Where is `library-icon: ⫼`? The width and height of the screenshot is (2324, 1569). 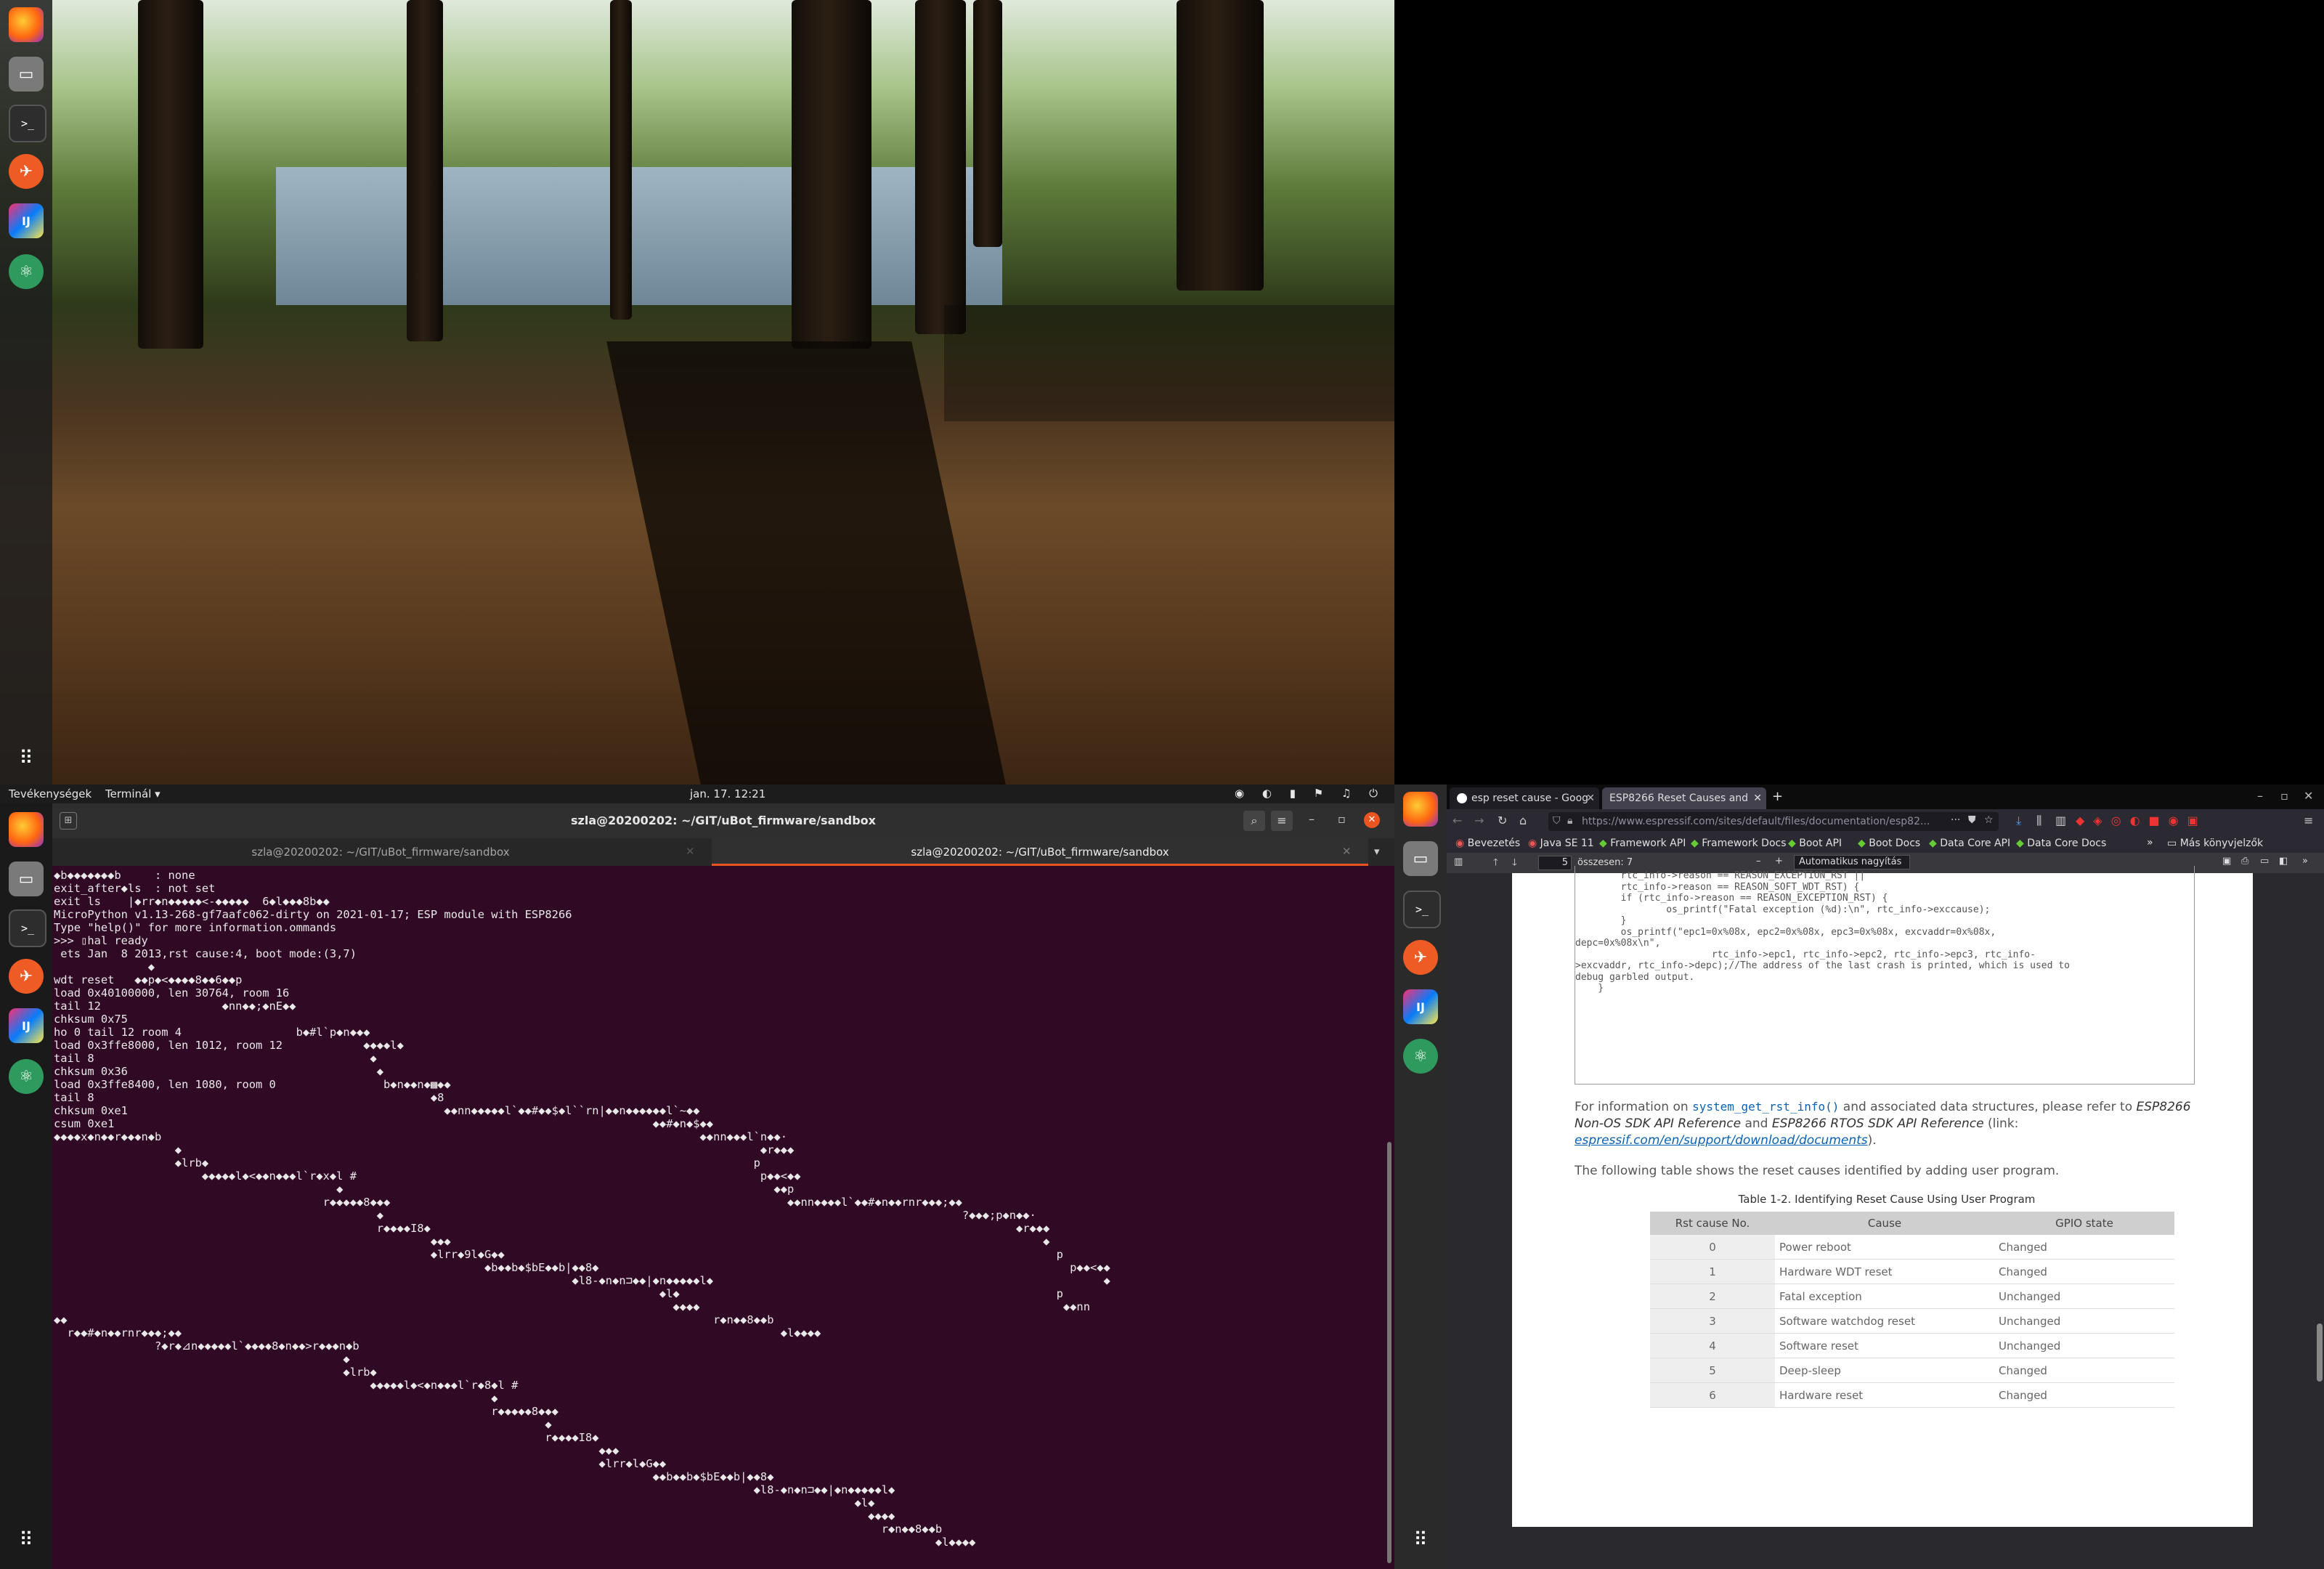 library-icon: ⫼ is located at coordinates (2038, 821).